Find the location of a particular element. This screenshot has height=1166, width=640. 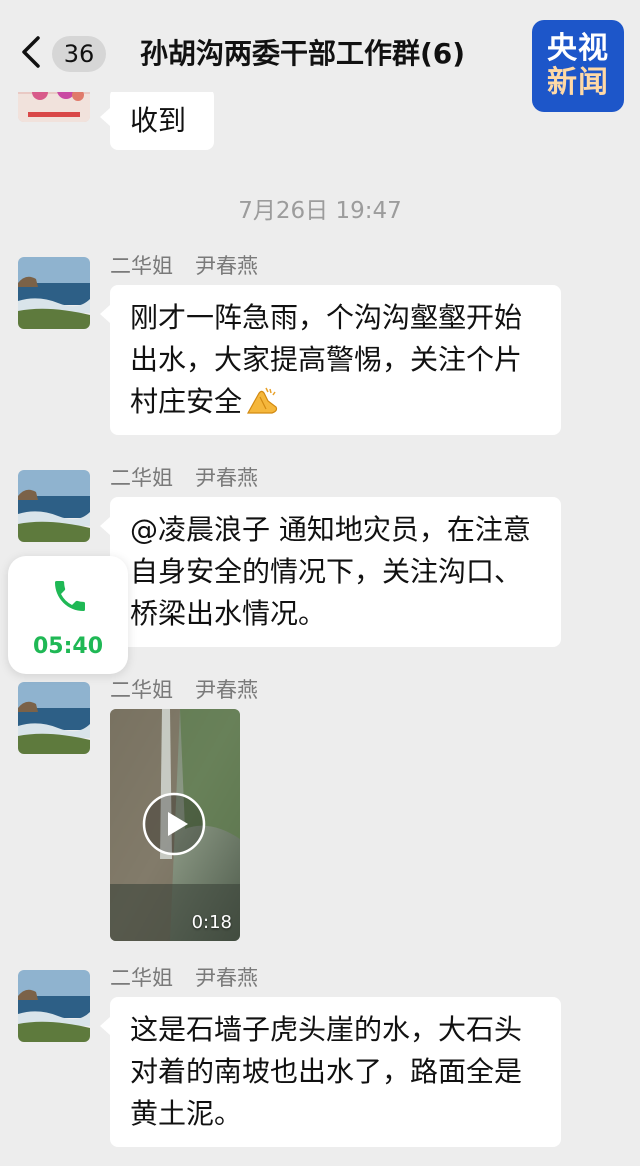

message-text: @凌晨浪子 通知地灾员，在注意自身安全的情况下，关注沟口、桥梁出水情况。 is located at coordinates (330, 571).